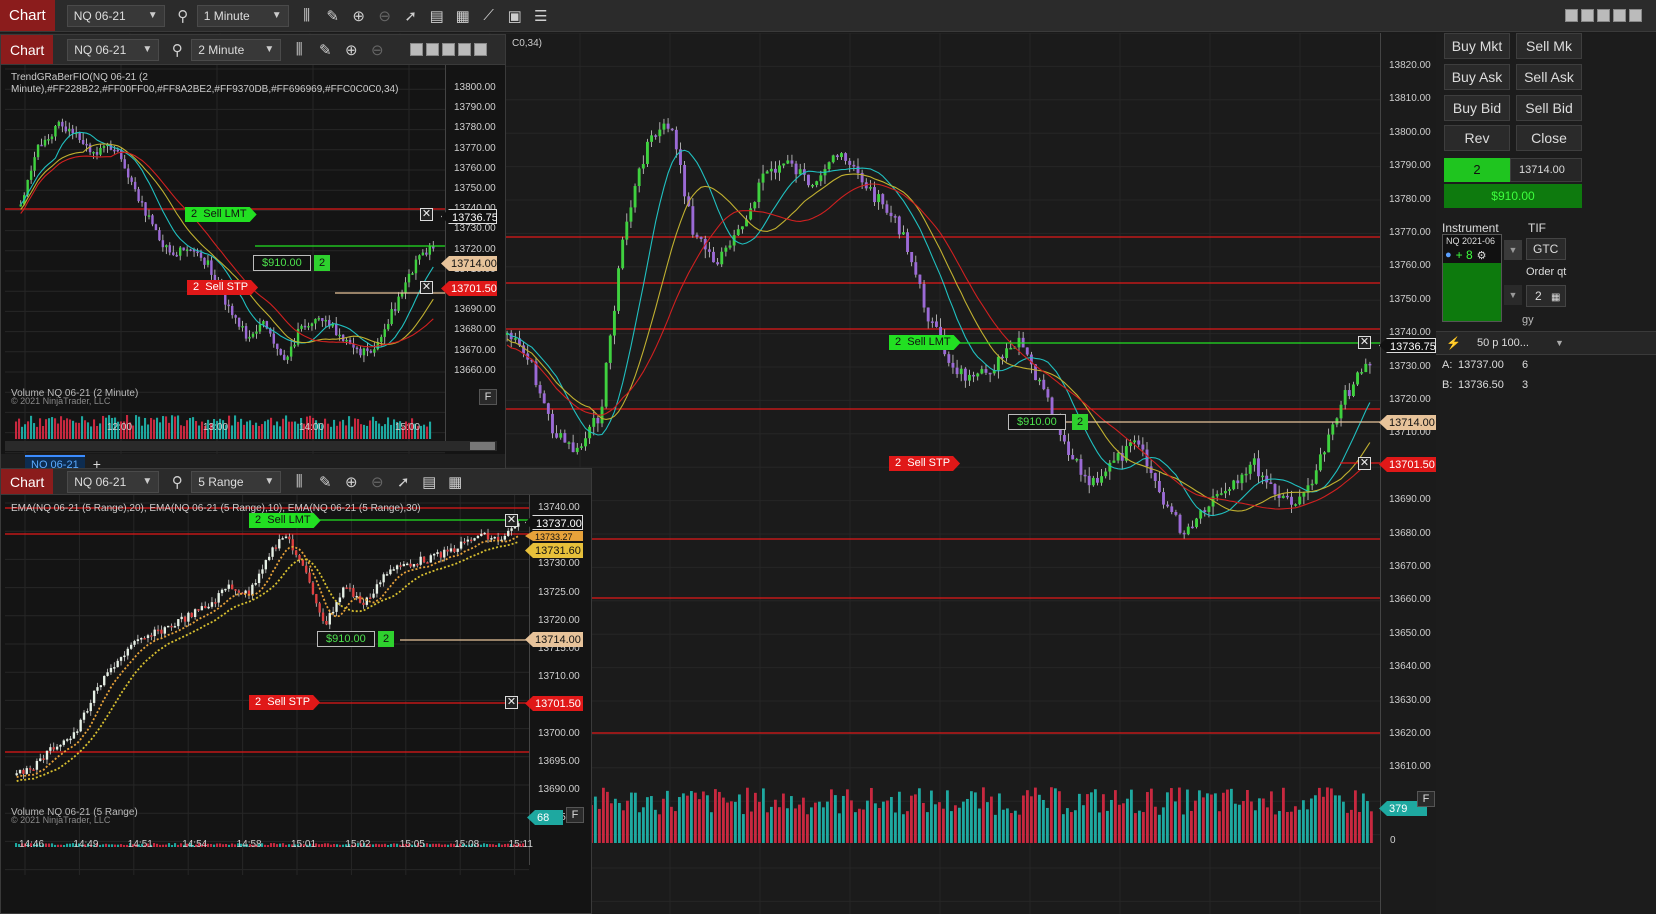 The height and width of the screenshot is (914, 1656). I want to click on instrument-dropdown-icon: ▼, so click(1513, 250).